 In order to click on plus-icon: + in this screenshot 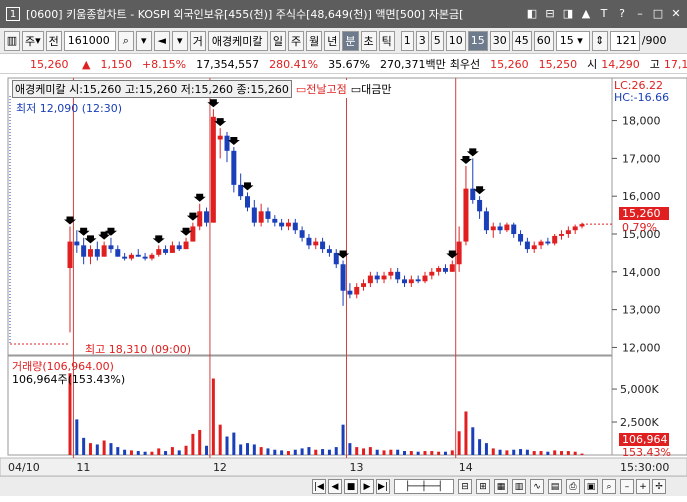, I will do `click(643, 486)`.